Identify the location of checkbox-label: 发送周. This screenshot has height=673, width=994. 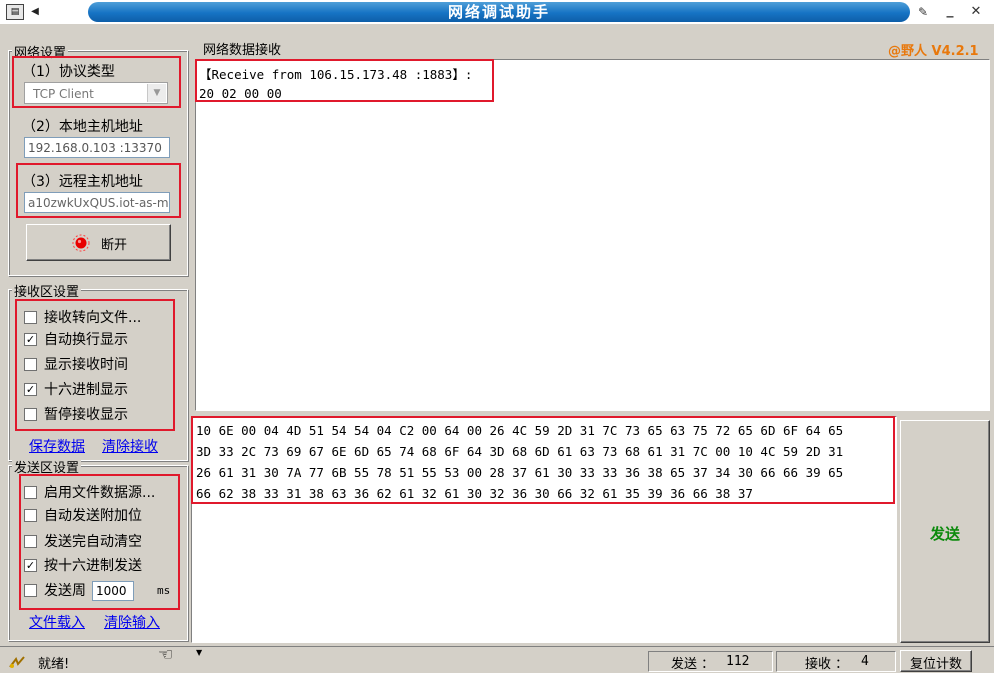
(65, 591).